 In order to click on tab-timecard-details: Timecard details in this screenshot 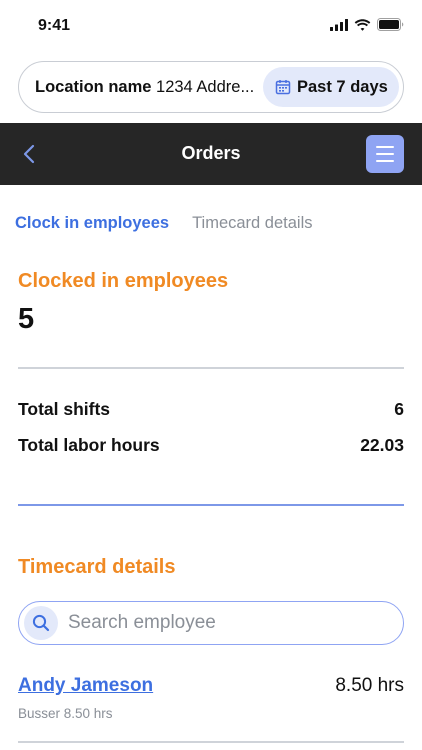, I will do `click(252, 223)`.